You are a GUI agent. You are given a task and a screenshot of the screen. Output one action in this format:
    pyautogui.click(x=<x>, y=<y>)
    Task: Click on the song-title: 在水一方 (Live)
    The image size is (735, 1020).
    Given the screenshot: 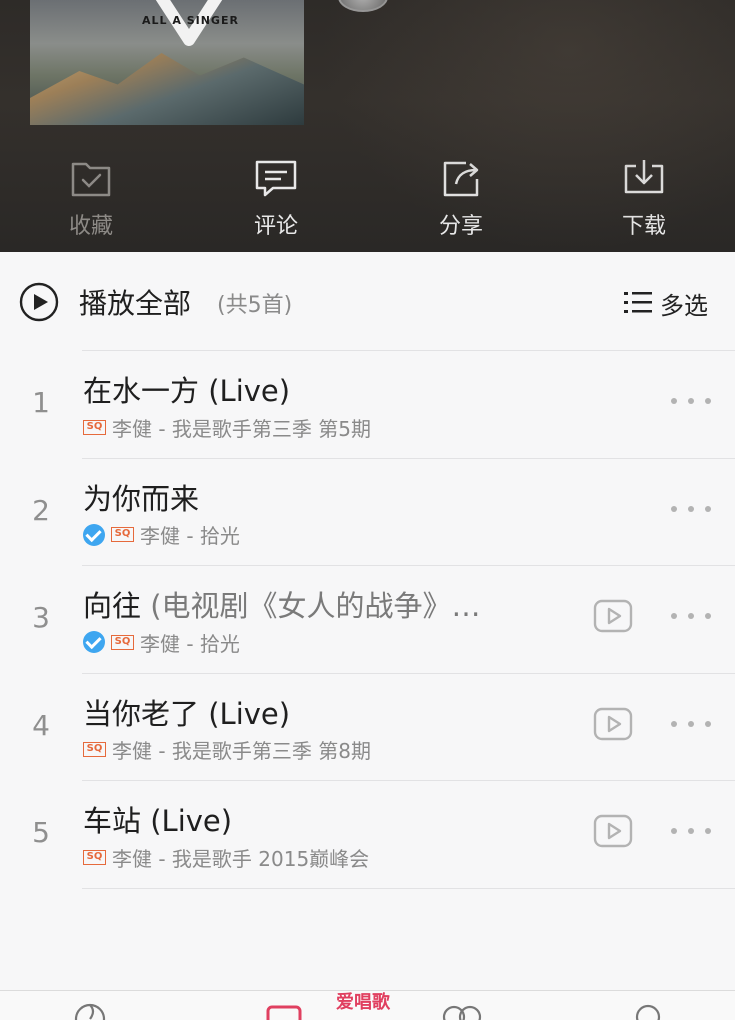 What is the action you would take?
    pyautogui.click(x=186, y=389)
    